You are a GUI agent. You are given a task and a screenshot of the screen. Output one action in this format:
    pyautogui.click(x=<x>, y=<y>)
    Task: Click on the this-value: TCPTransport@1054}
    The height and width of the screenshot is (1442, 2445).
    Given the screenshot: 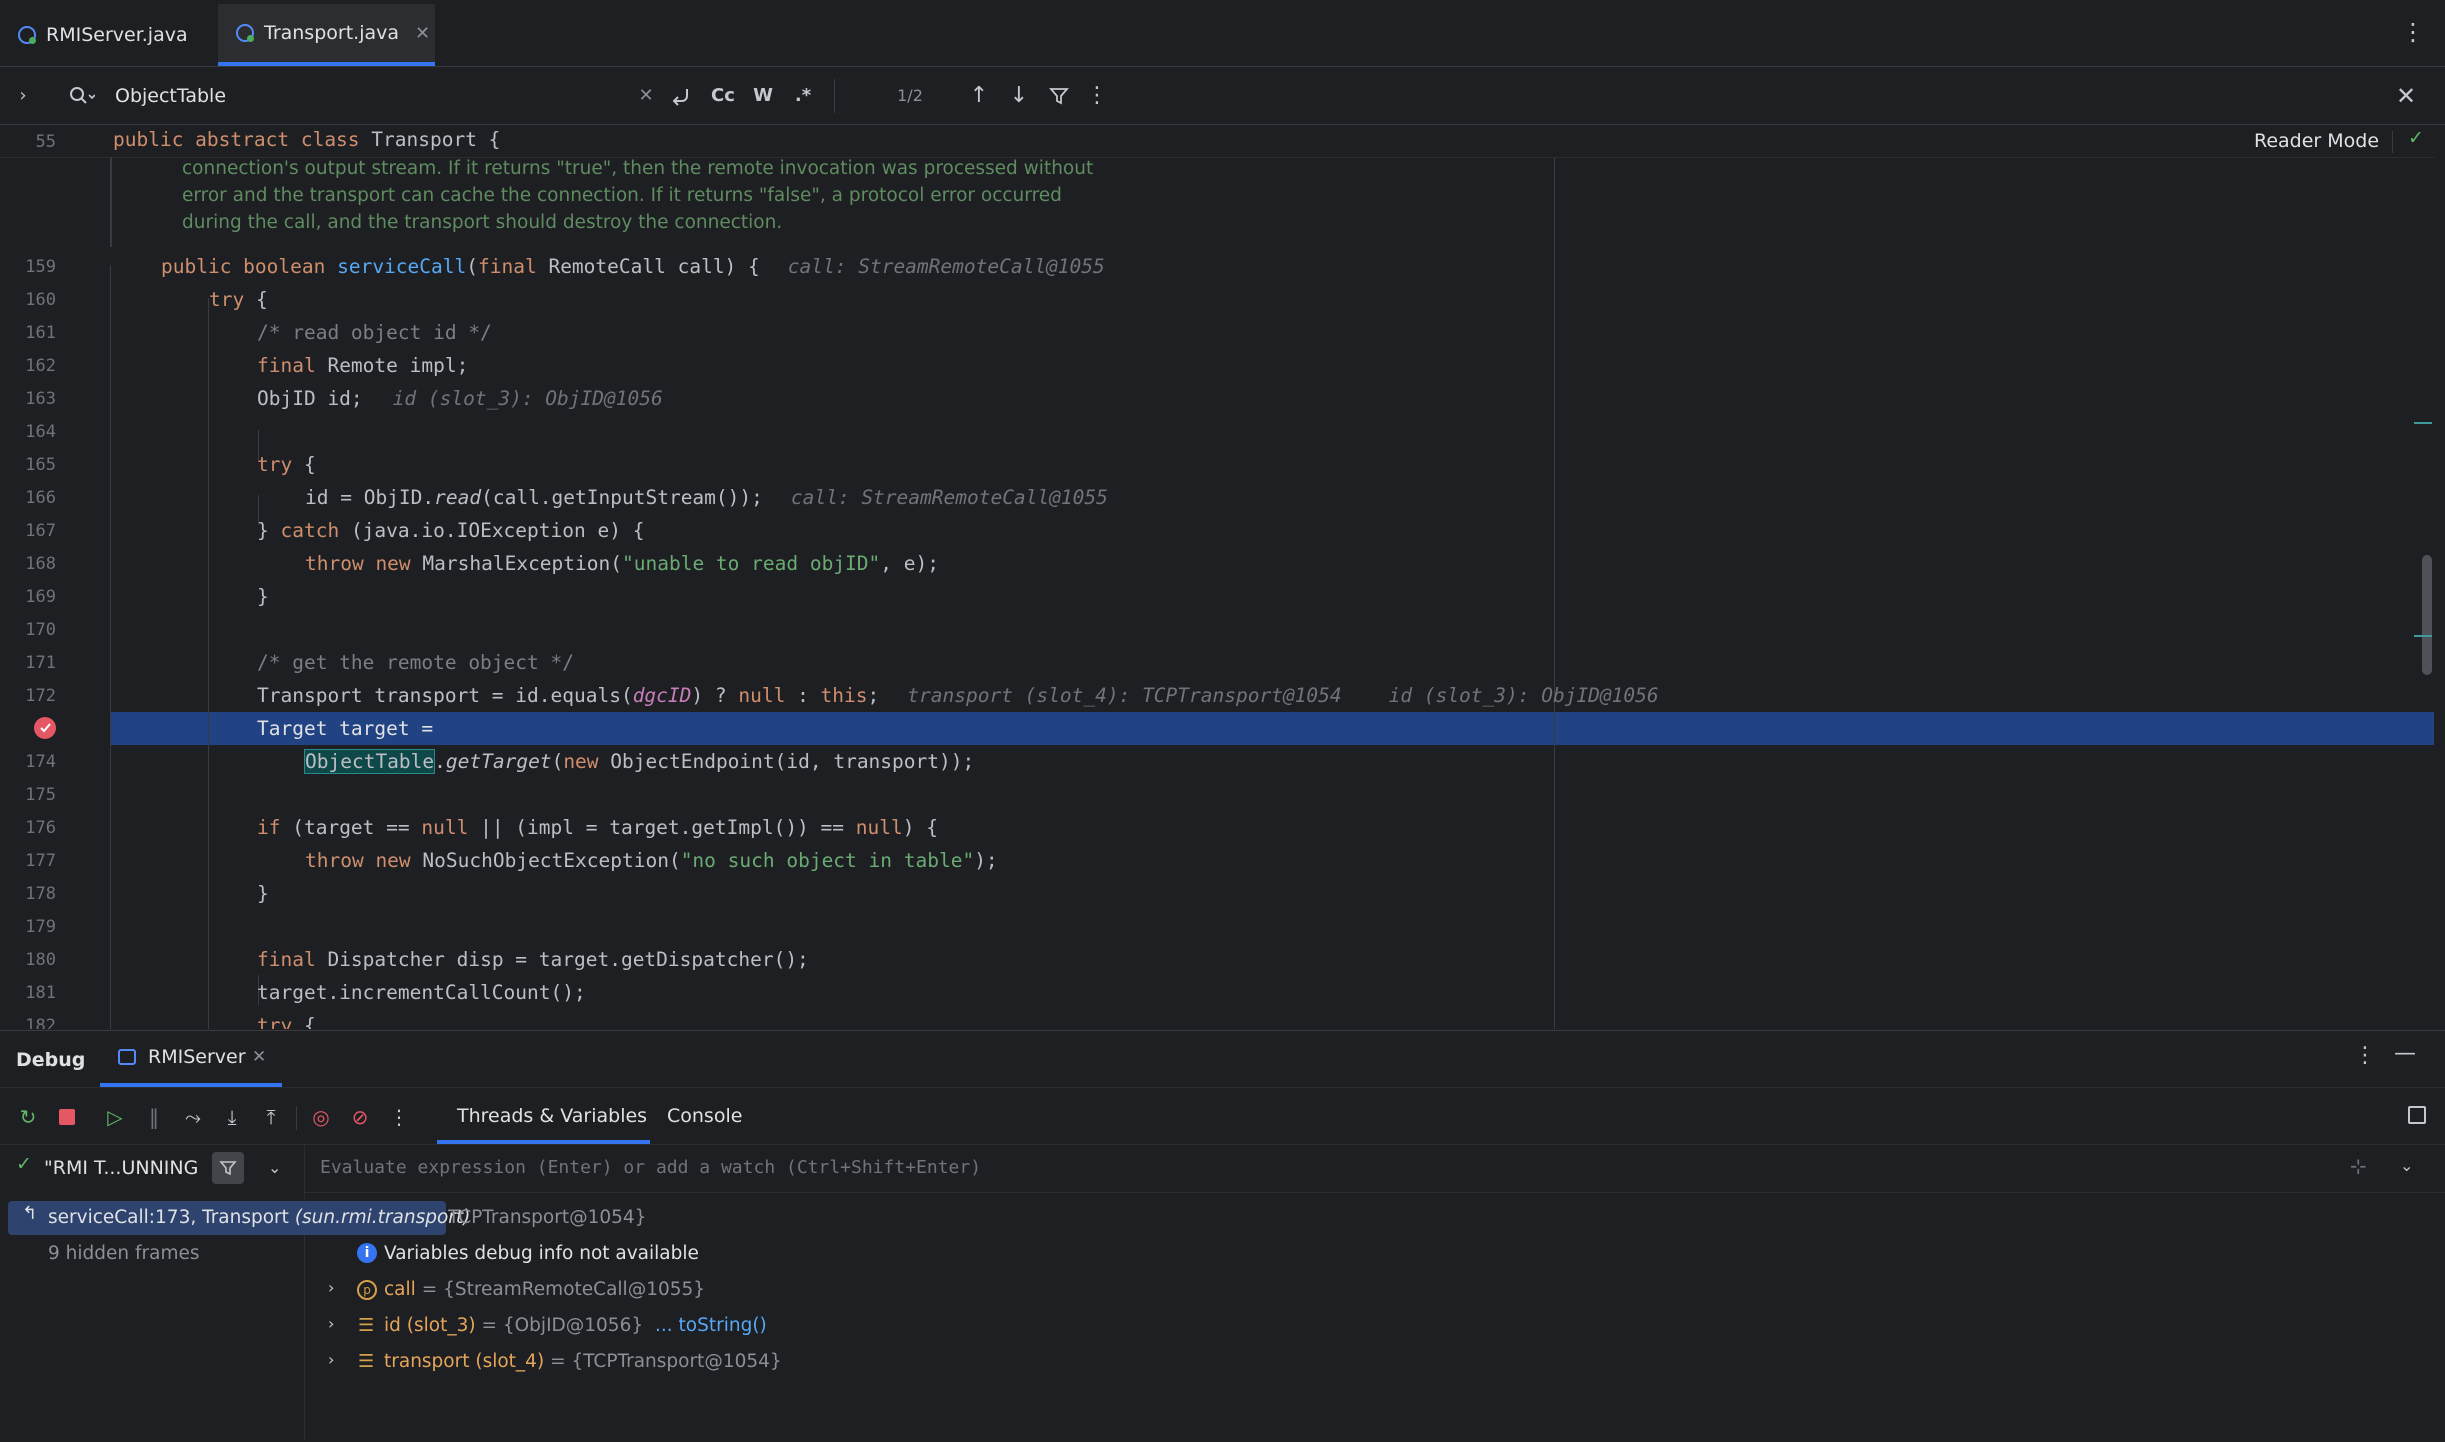 What is the action you would take?
    pyautogui.click(x=547, y=1217)
    